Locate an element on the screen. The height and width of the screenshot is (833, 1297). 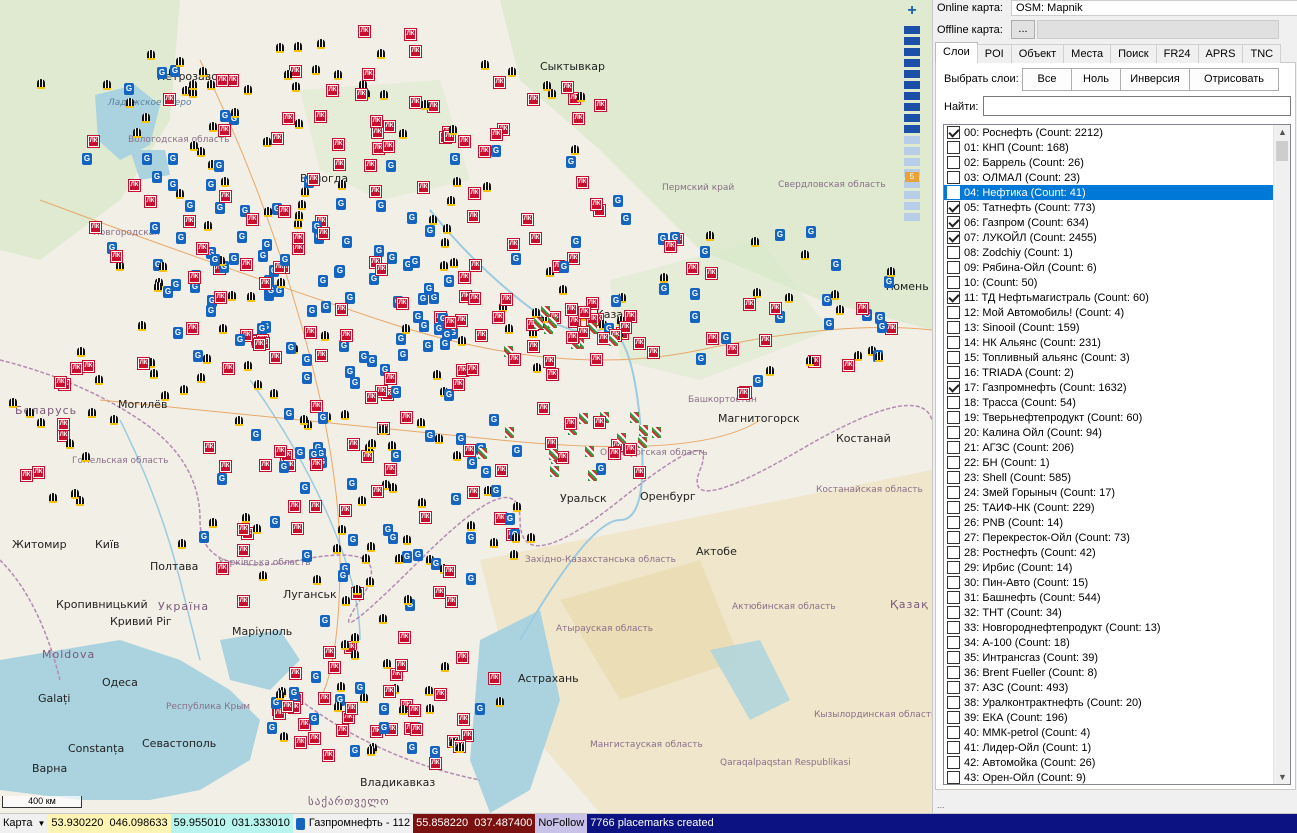
follow-mode: NoFollow is located at coordinates (561, 823).